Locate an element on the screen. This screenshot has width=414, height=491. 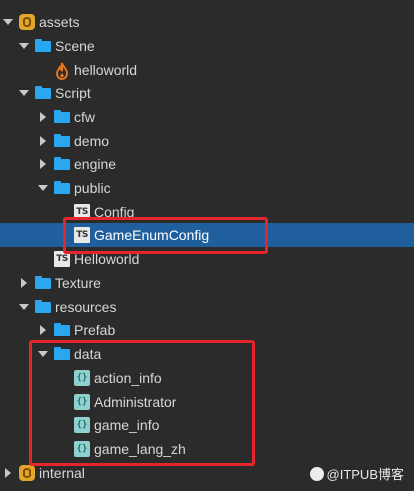
watermark-logo-icon is located at coordinates (316, 474).